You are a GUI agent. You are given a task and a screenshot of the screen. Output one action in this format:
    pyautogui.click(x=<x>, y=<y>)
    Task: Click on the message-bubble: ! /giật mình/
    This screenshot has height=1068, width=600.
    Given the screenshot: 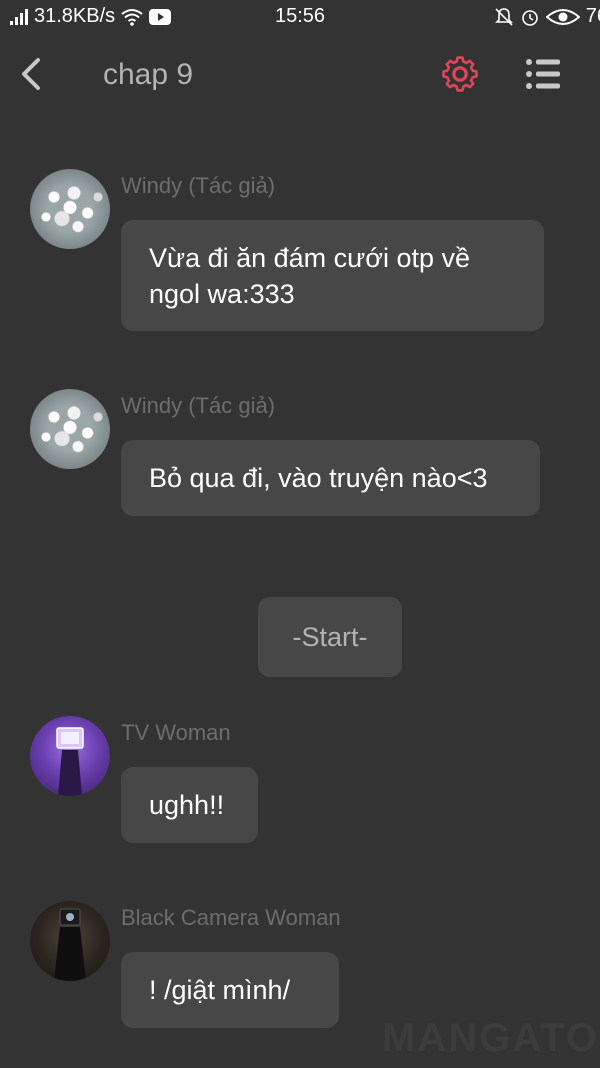 What is the action you would take?
    pyautogui.click(x=230, y=990)
    